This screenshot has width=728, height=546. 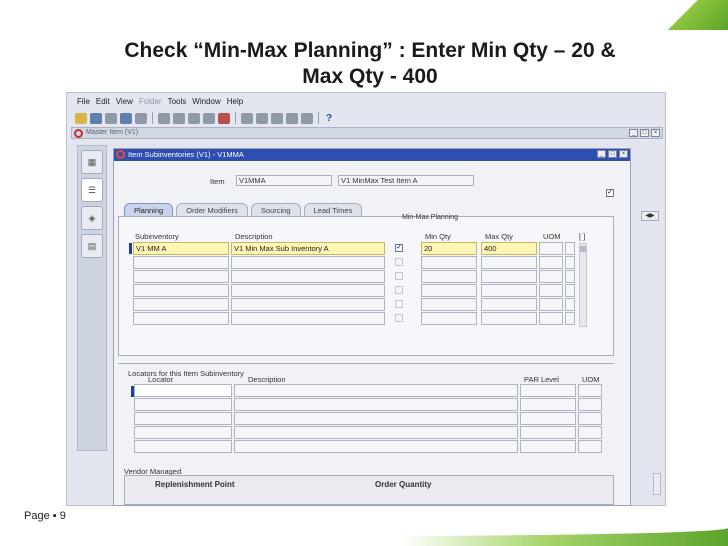 What do you see at coordinates (247, 118) in the screenshot?
I see `edit-field-icon` at bounding box center [247, 118].